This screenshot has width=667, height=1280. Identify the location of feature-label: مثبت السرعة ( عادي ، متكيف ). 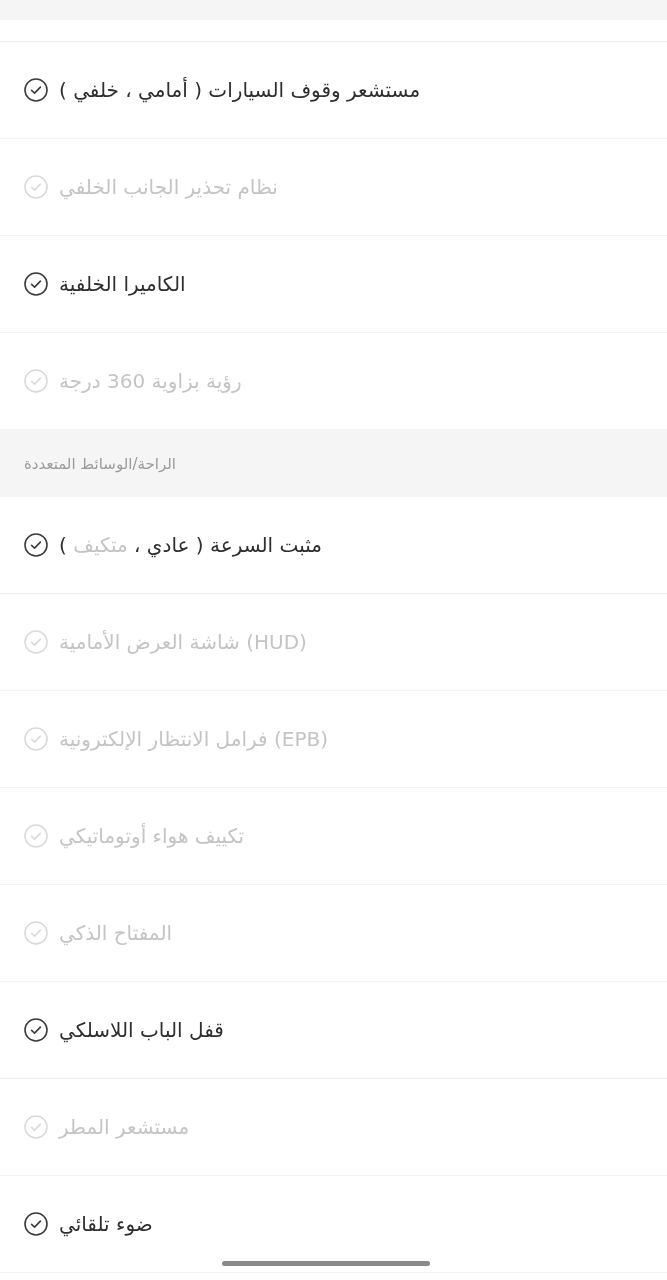
(190, 545).